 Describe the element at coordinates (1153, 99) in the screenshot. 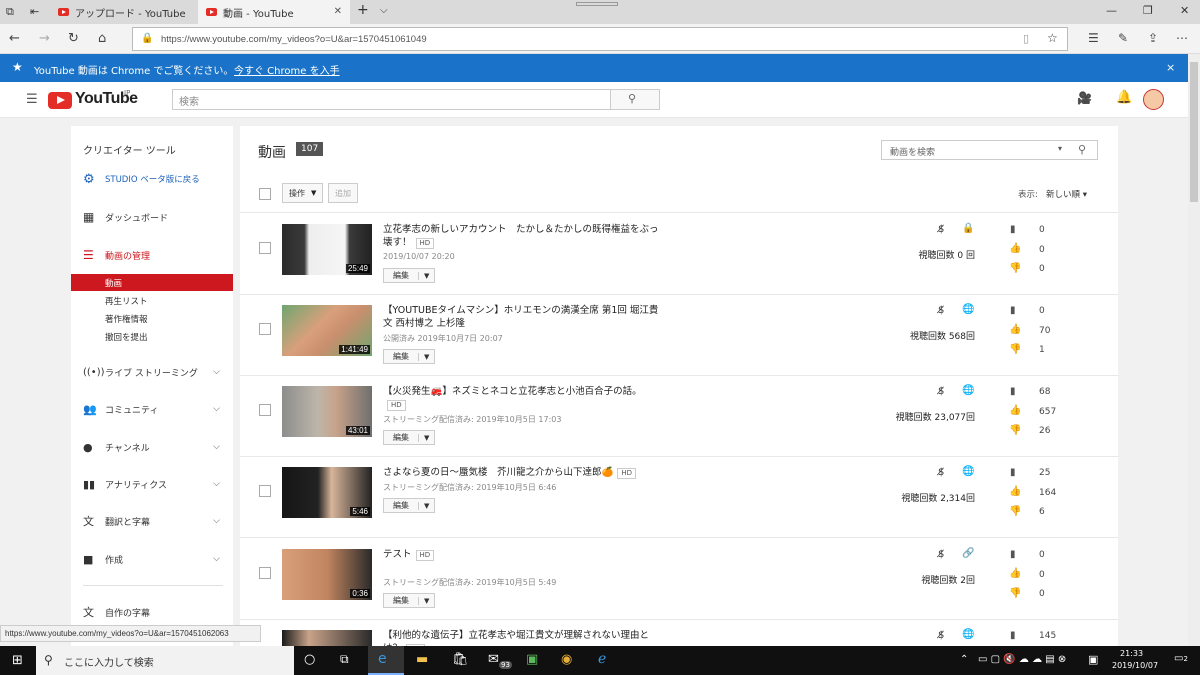

I see `avatar` at that location.